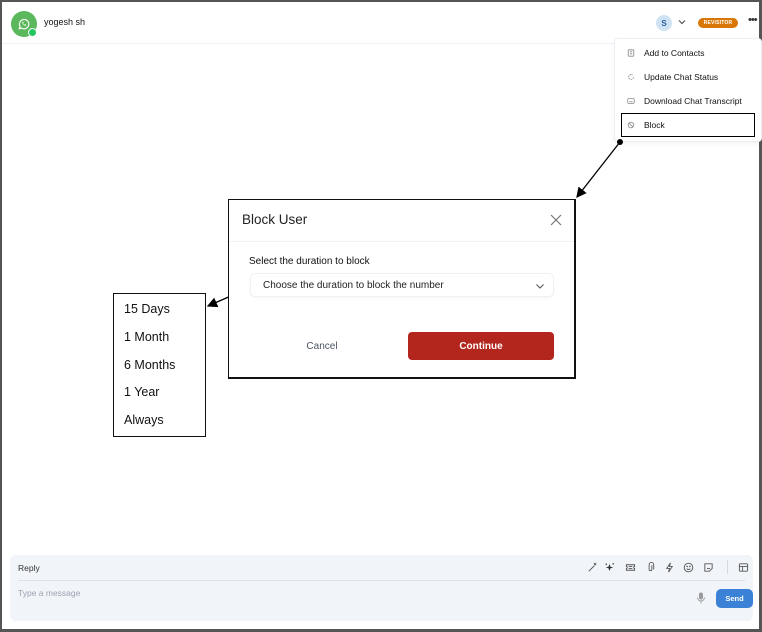 This screenshot has height=632, width=762. I want to click on continue-button: Continue, so click(481, 346).